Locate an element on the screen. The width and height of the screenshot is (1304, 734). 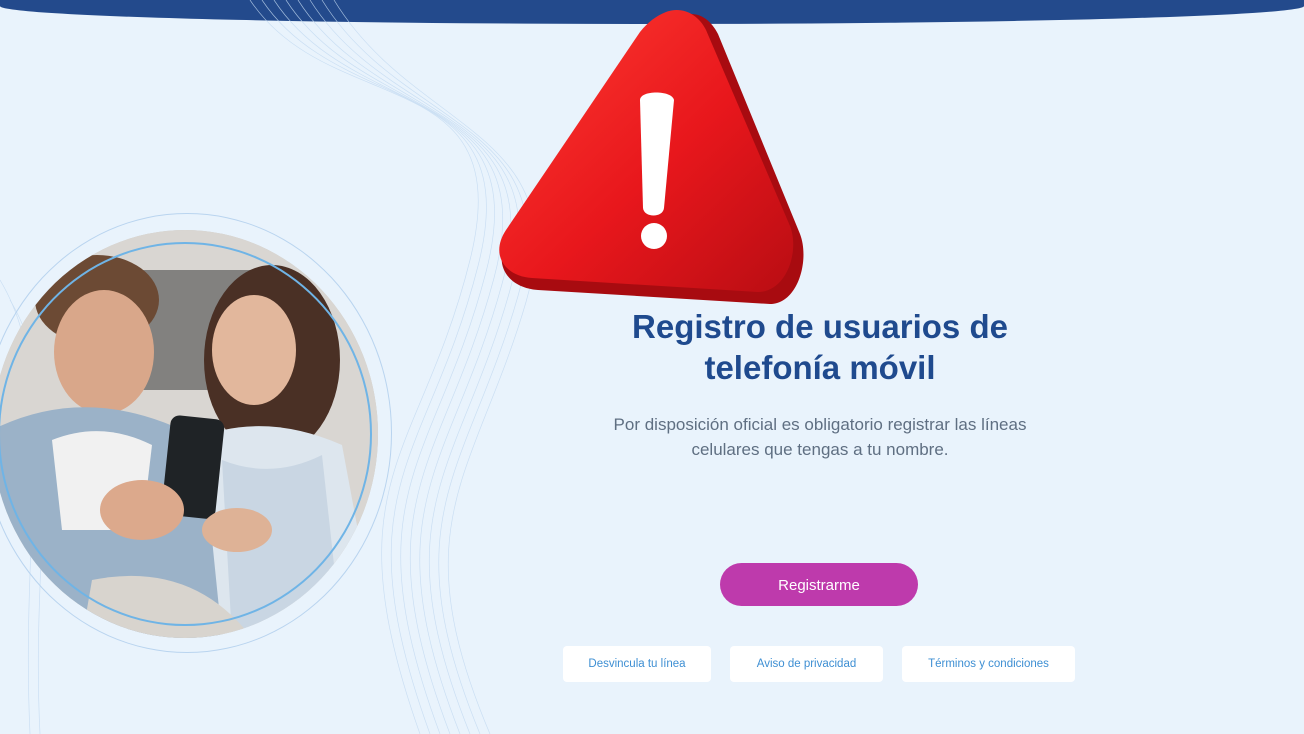
terms-conditions-button: Términos y condiciones is located at coordinates (988, 664).